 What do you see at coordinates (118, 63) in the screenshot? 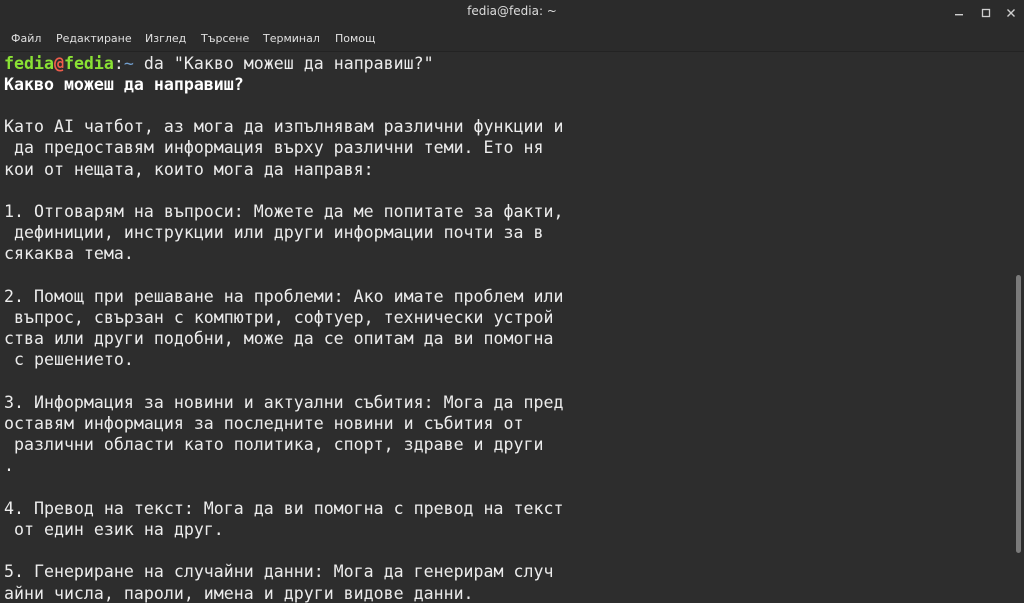
I see `prompt-colon: :` at bounding box center [118, 63].